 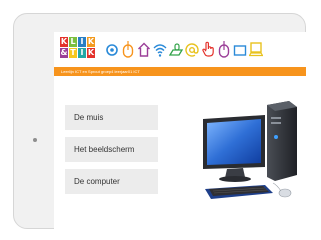 What do you see at coordinates (234, 148) in the screenshot?
I see `monitor` at bounding box center [234, 148].